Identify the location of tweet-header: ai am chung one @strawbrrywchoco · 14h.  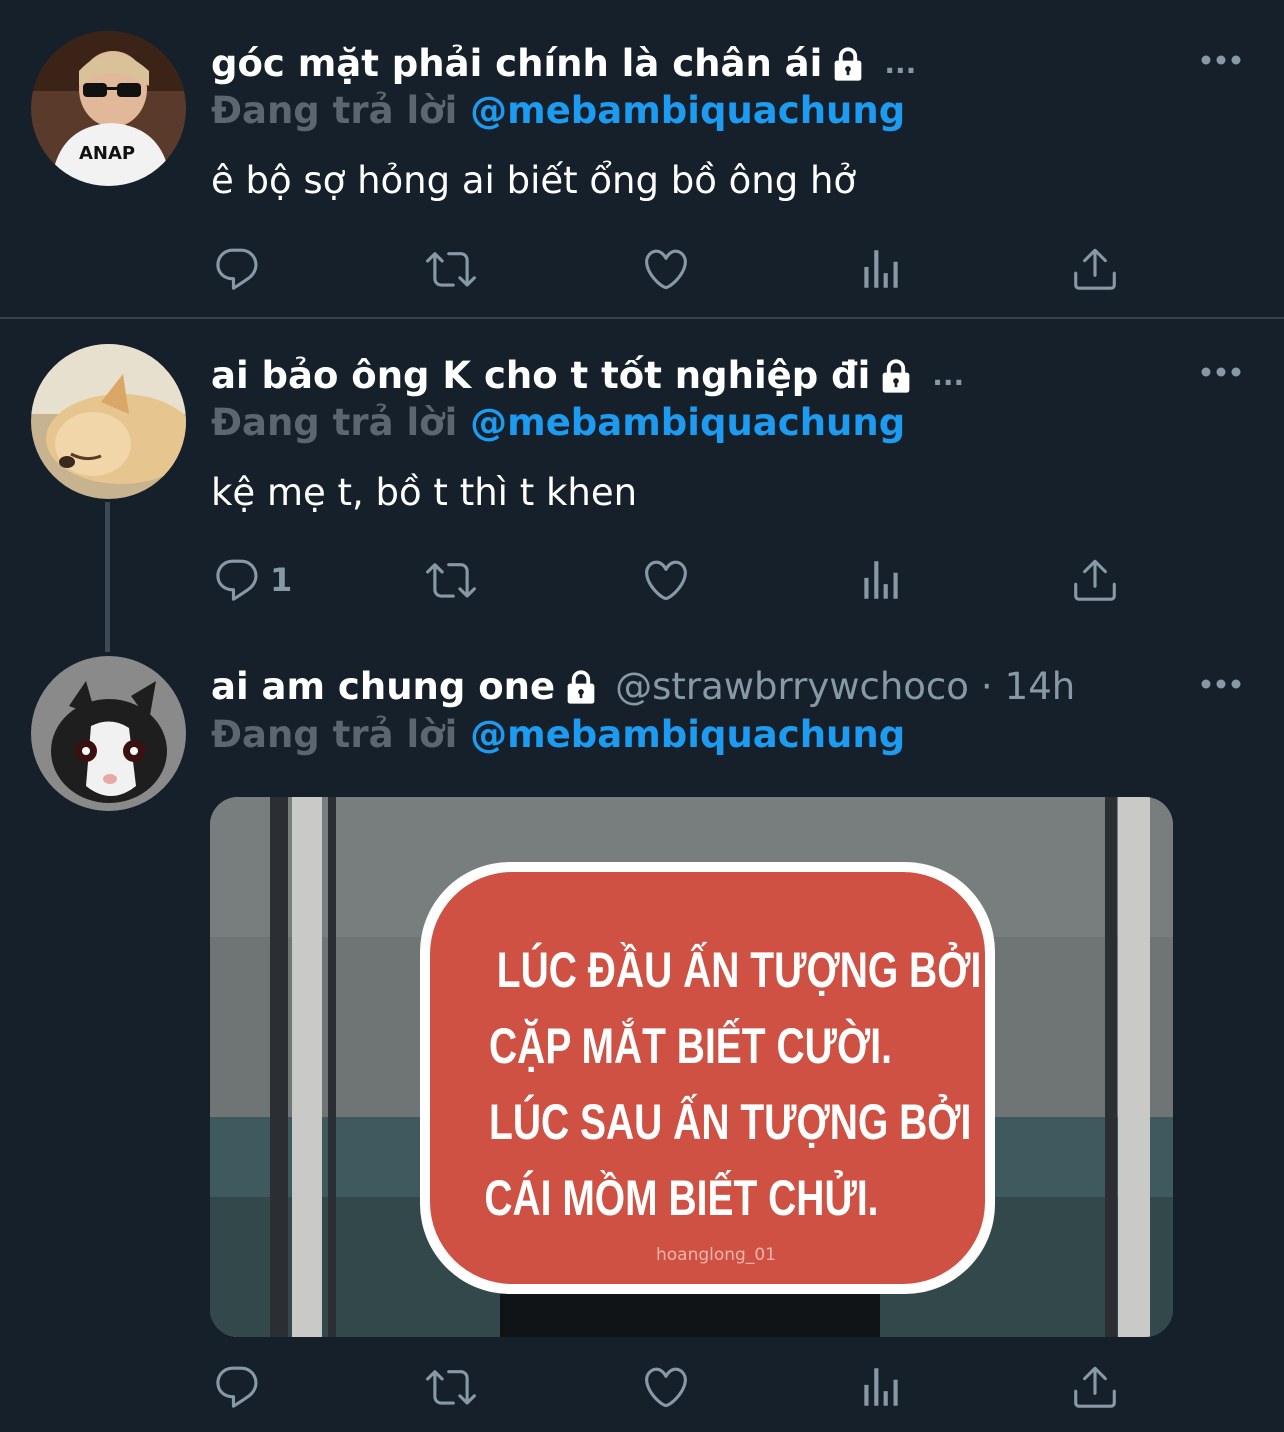
(643, 687).